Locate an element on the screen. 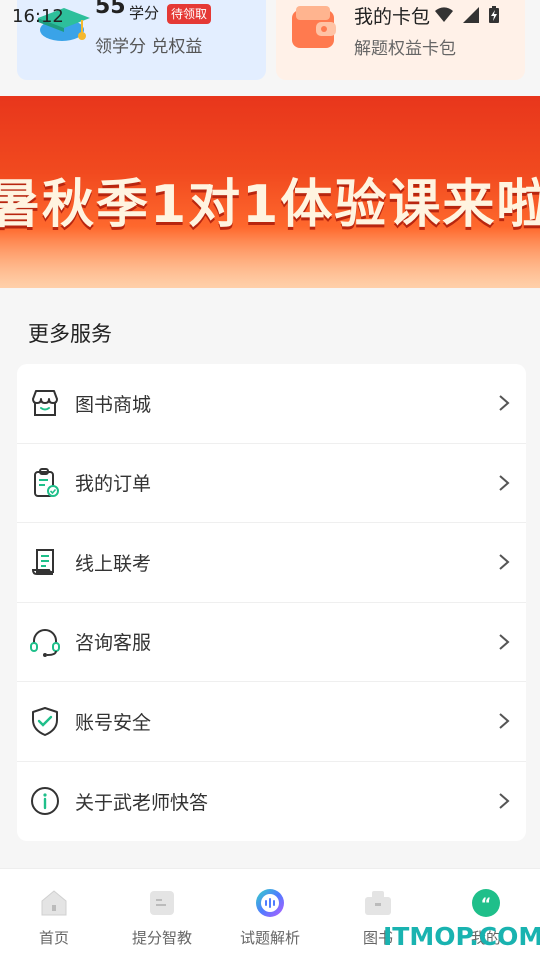 This screenshot has width=540, height=960. status-time: 16:12 is located at coordinates (38, 16).